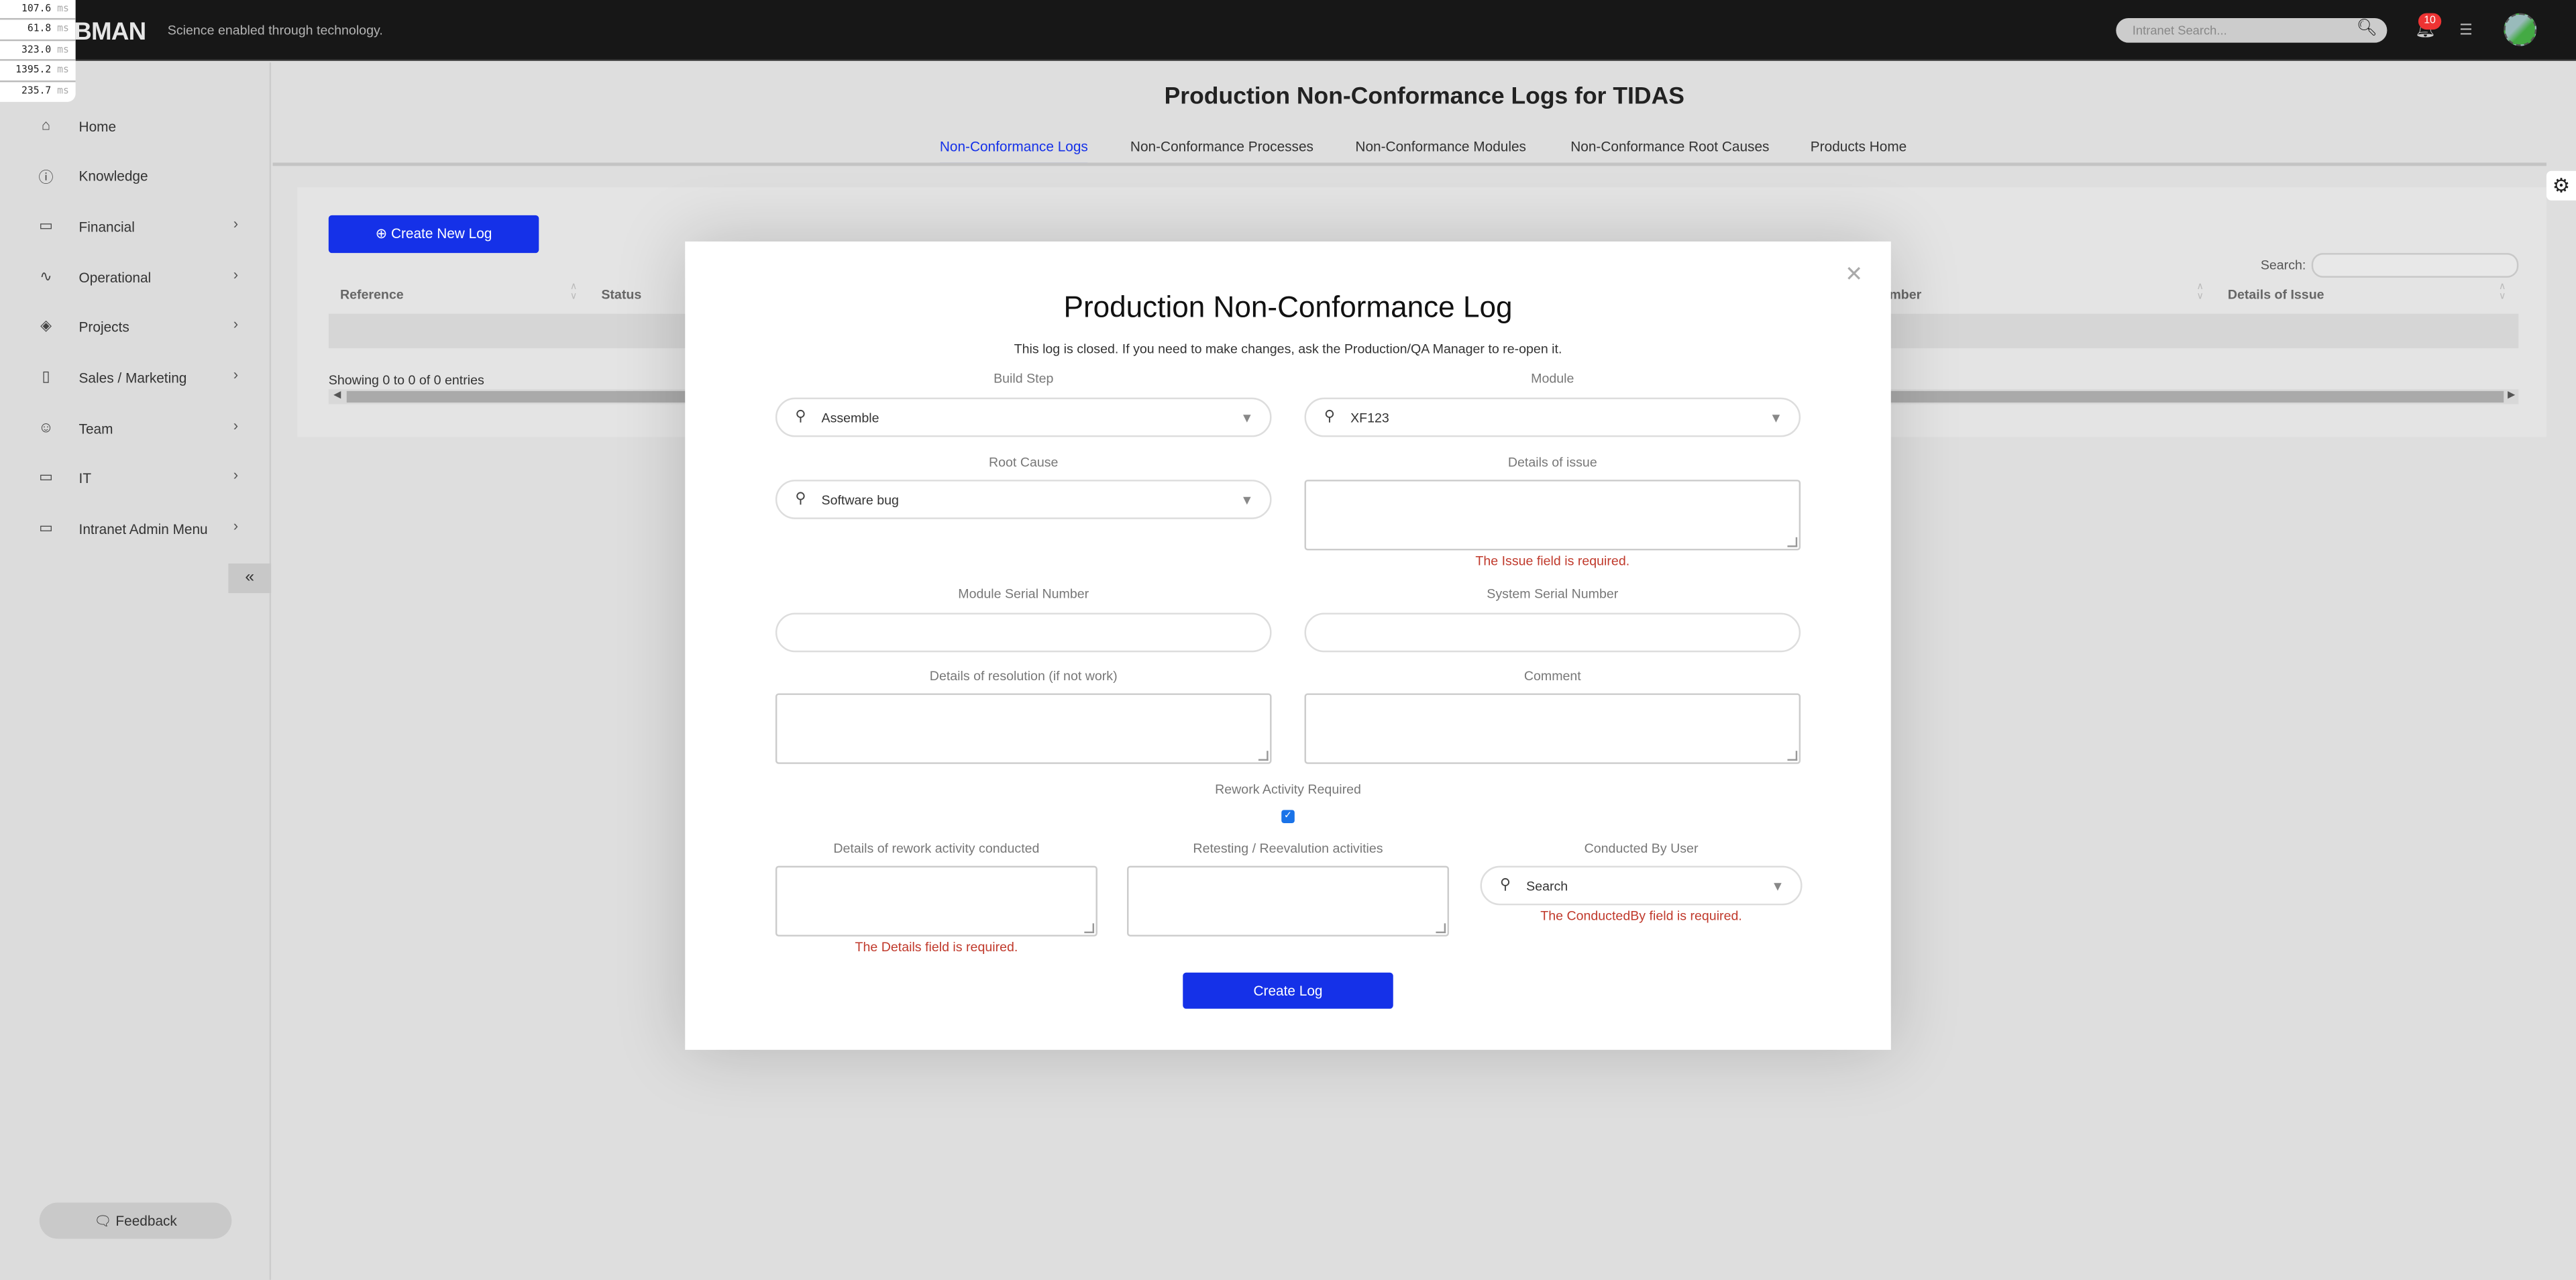  I want to click on sidebar-item-intranet-admin: ▭ Intranet Admin Menu ›, so click(135, 531).